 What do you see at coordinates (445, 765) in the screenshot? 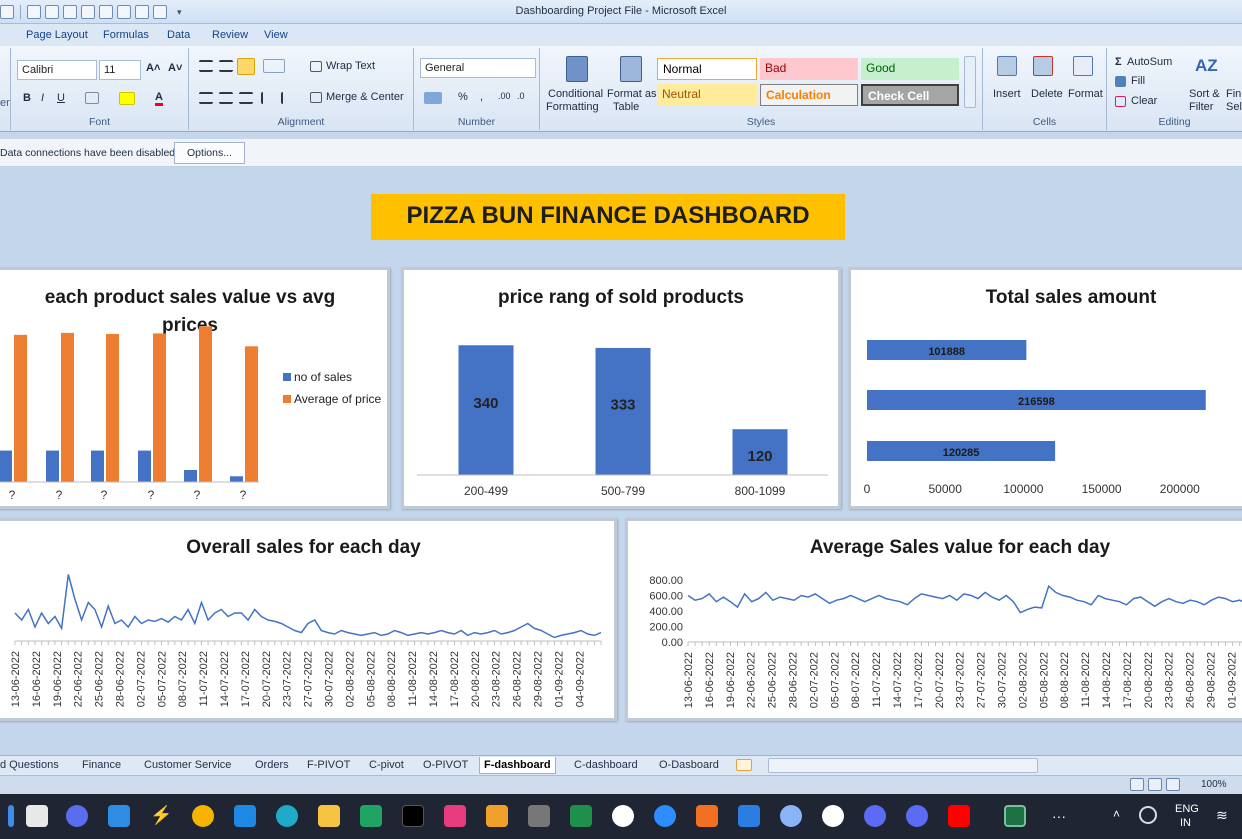
I see `sheet-tab-o-pivot: O-PIVOT` at bounding box center [445, 765].